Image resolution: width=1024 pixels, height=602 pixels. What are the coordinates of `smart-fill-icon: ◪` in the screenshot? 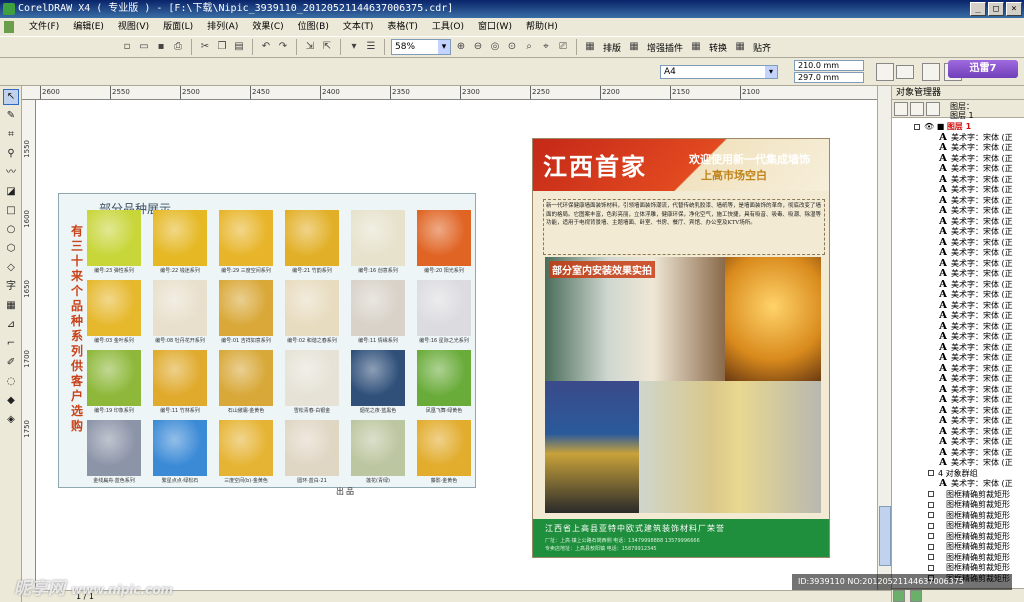 It's located at (11, 192).